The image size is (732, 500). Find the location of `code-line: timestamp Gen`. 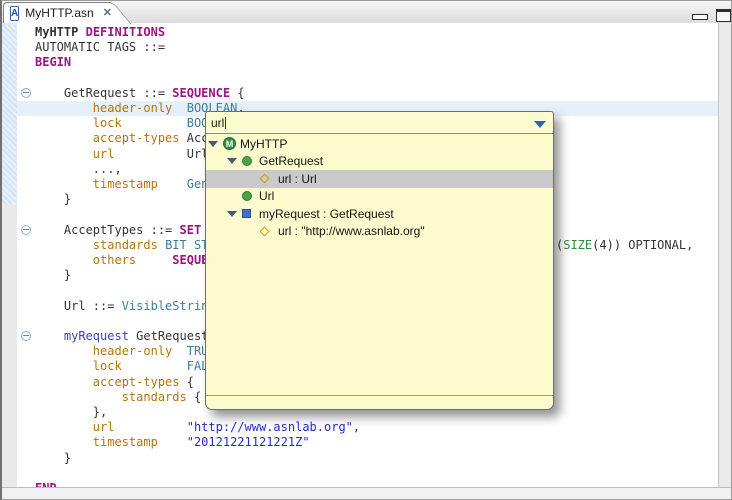

code-line: timestamp Gen is located at coordinates (122, 184).